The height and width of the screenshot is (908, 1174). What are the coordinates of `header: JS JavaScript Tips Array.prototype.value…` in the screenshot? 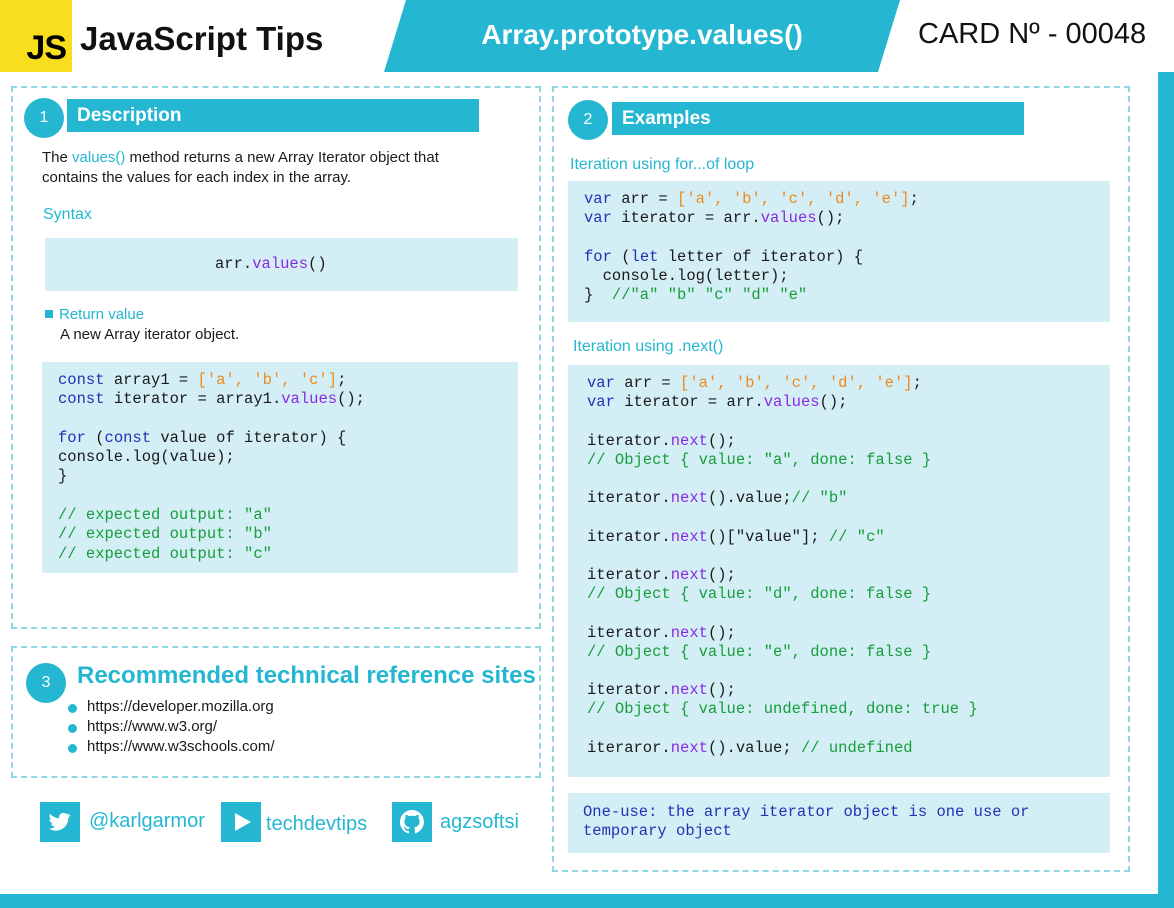 It's located at (587, 38).